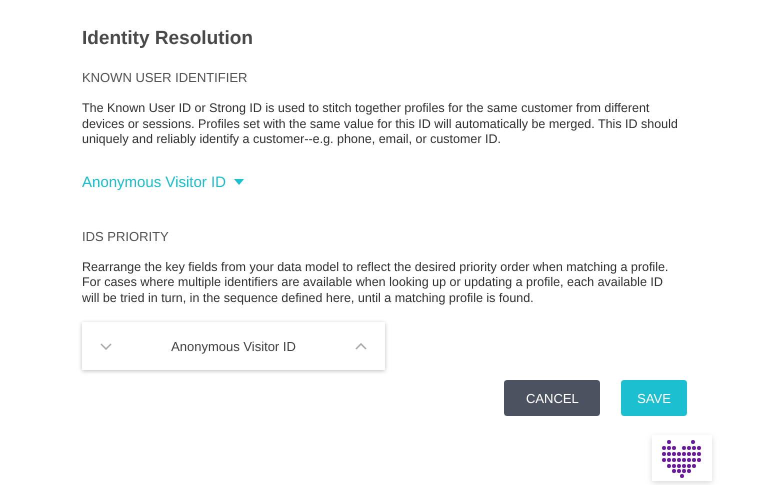 This screenshot has height=485, width=768. Describe the element at coordinates (360, 346) in the screenshot. I see `chevron-up-icon` at that location.